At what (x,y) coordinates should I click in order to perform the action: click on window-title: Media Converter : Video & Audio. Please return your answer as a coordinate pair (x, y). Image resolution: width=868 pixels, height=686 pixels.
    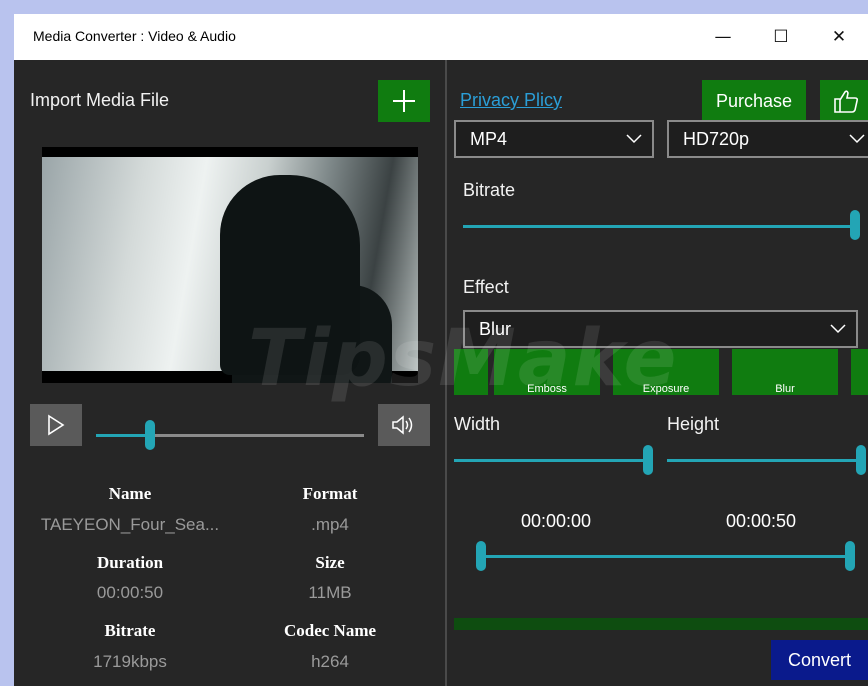
    Looking at the image, I should click on (134, 36).